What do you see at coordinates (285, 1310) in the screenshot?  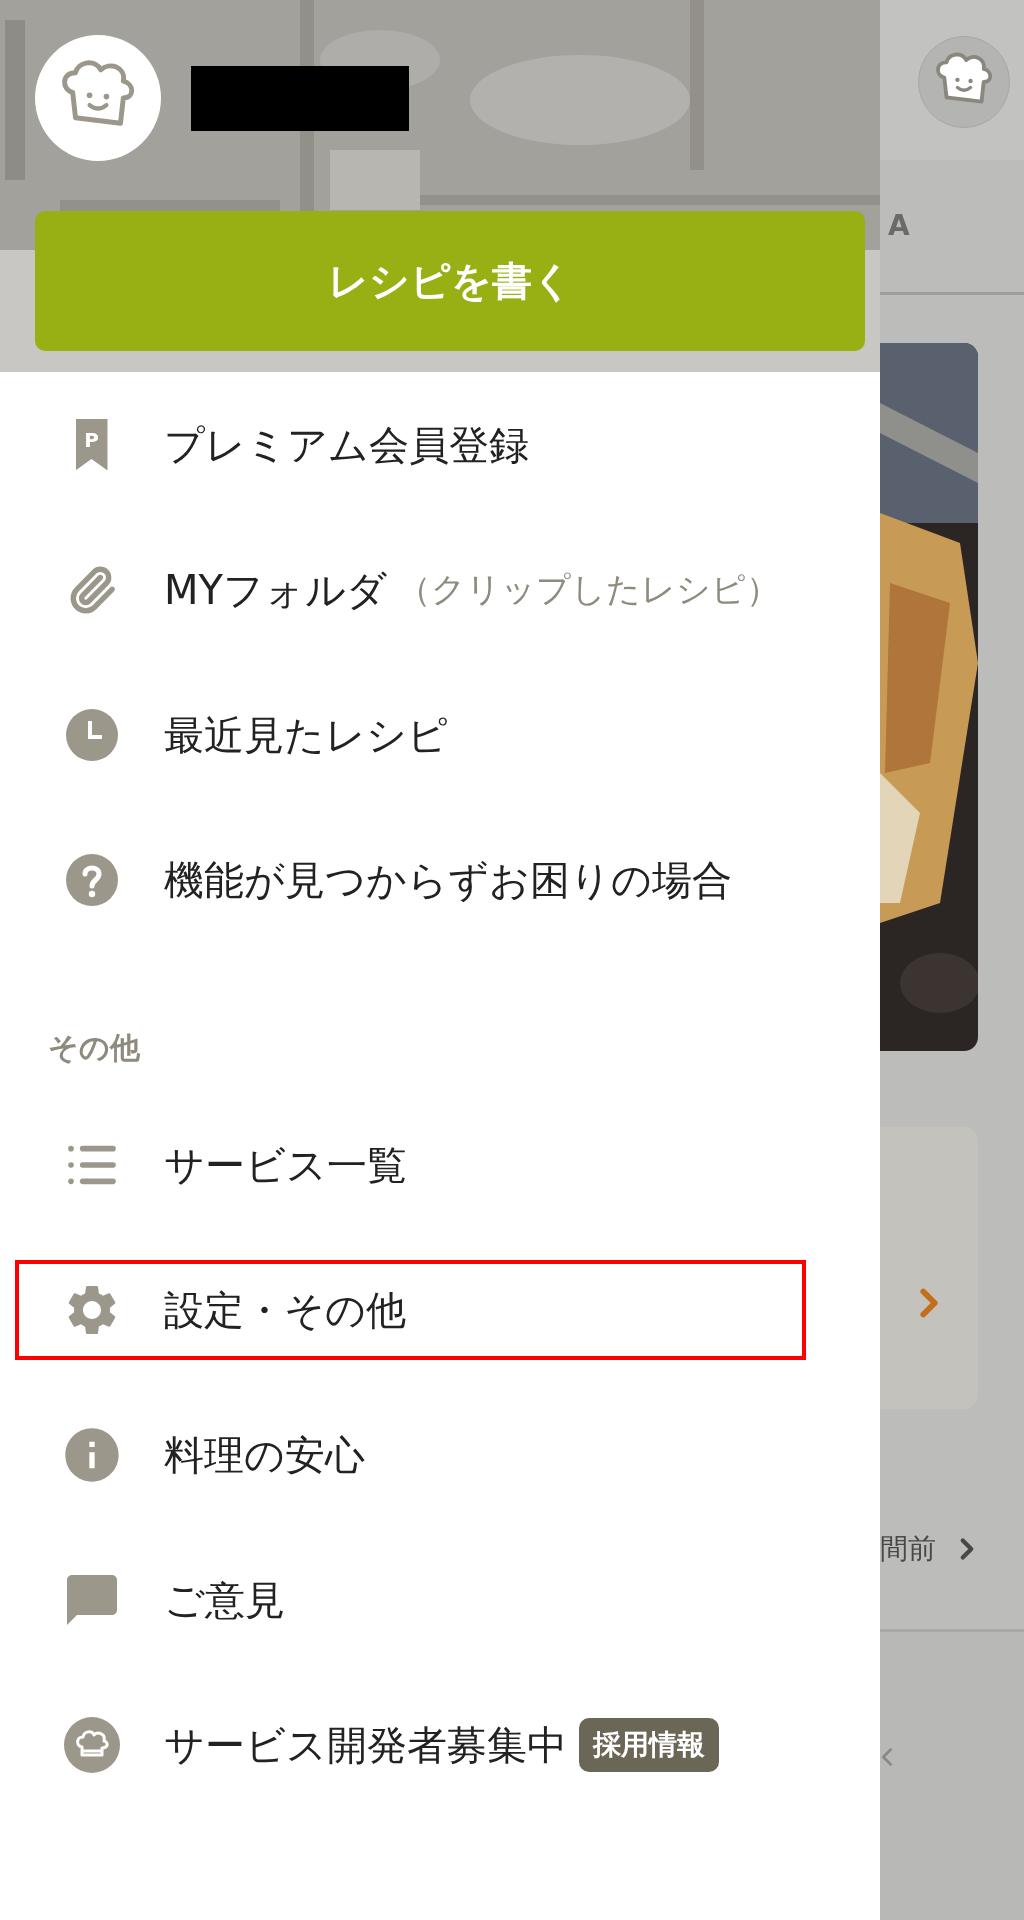 I see `menu-label: 設定・その他` at bounding box center [285, 1310].